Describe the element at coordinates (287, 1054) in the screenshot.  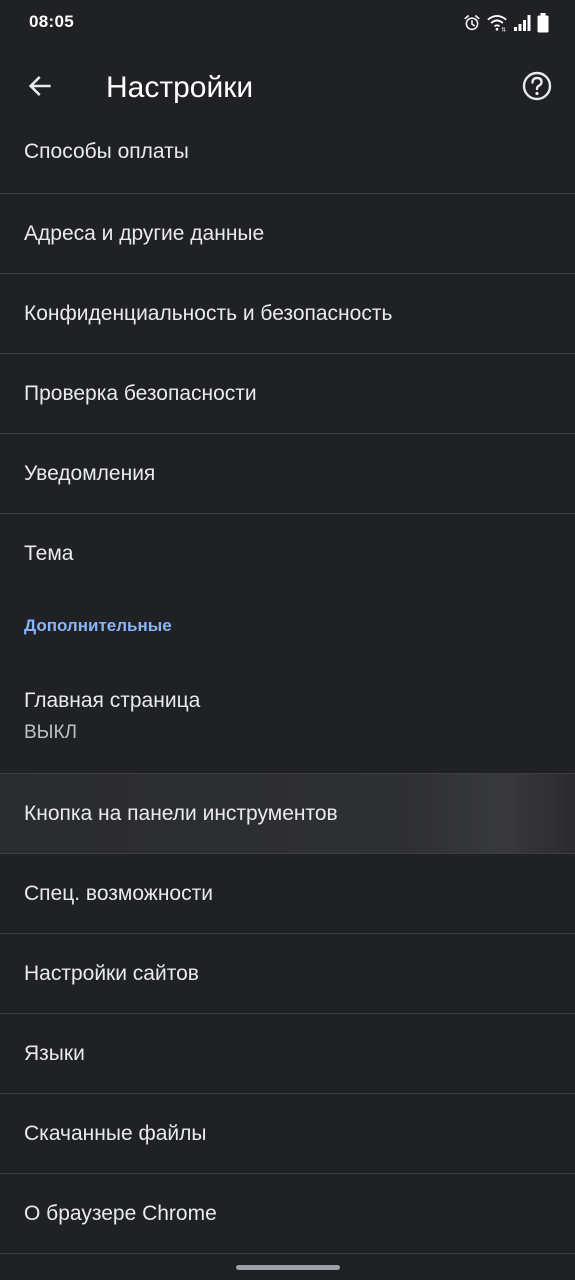
I see `settings-item-languages: Языки` at that location.